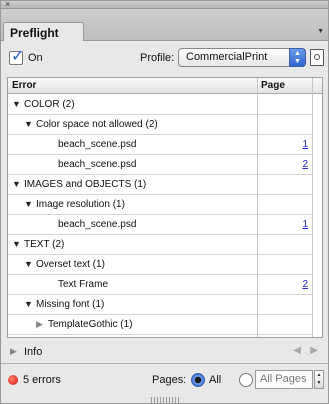  I want to click on list-item: ▼ COLOR (2), so click(160, 105).